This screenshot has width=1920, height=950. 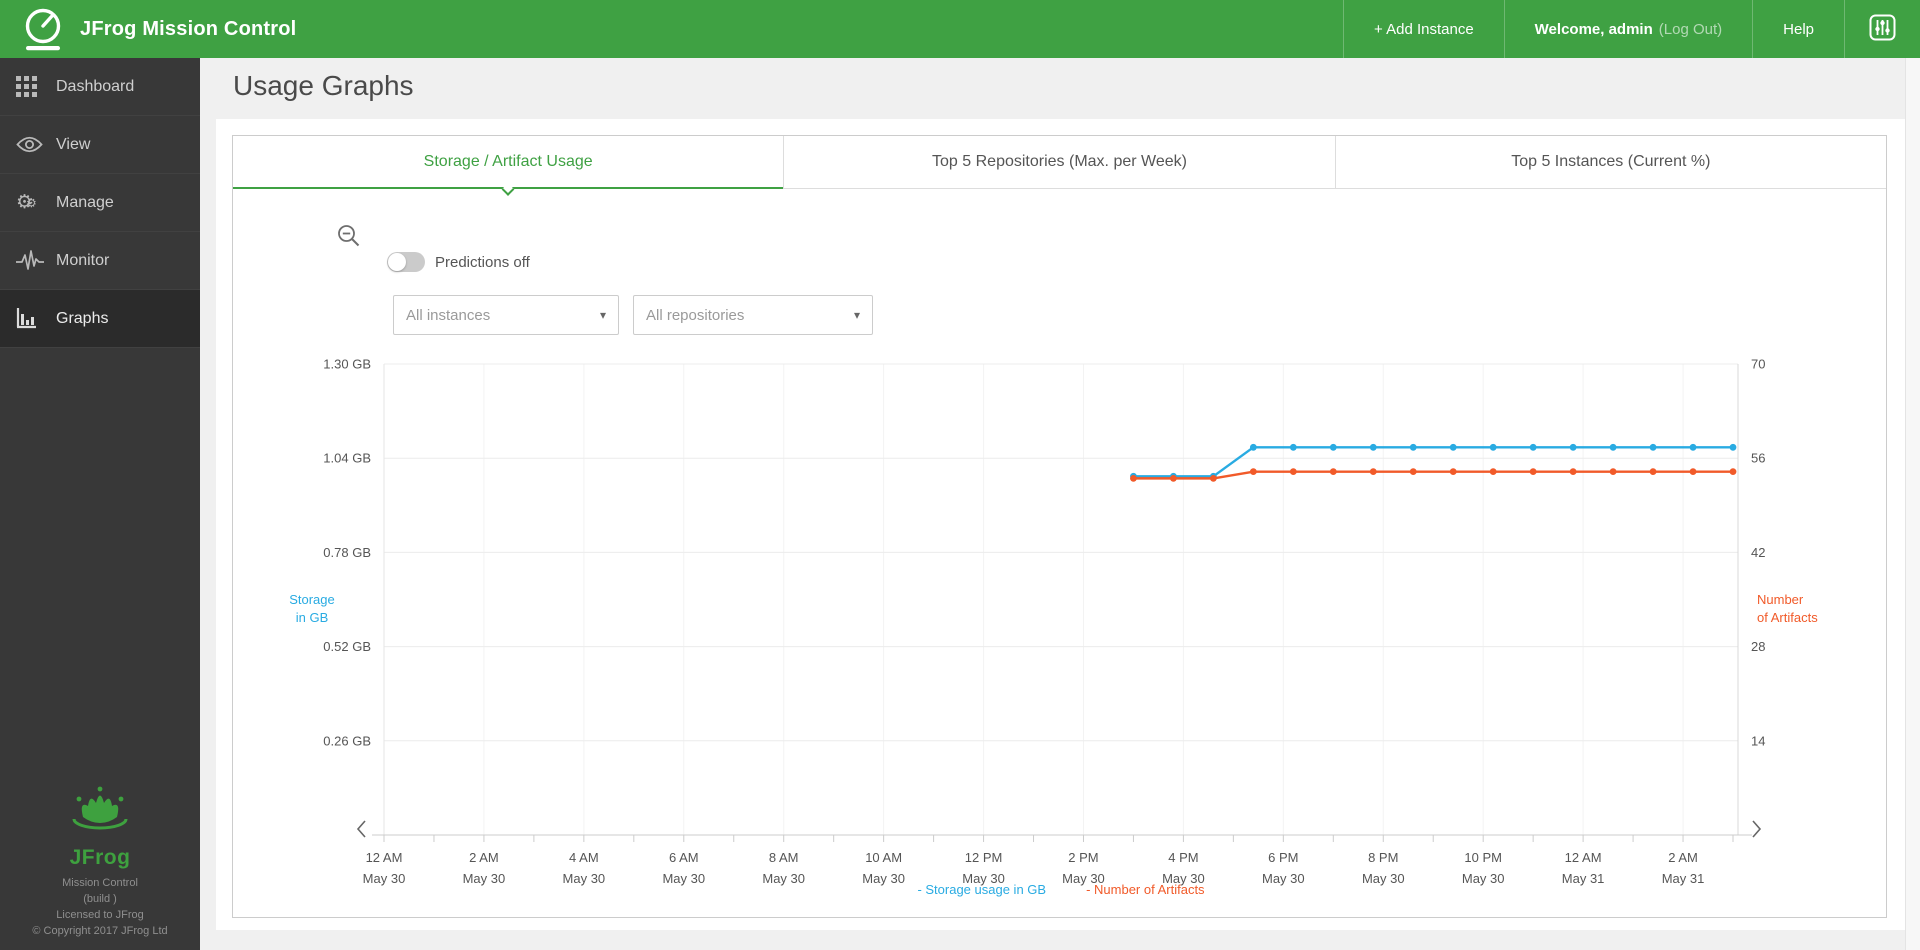 What do you see at coordinates (1912, 504) in the screenshot?
I see `scrollbar-track` at bounding box center [1912, 504].